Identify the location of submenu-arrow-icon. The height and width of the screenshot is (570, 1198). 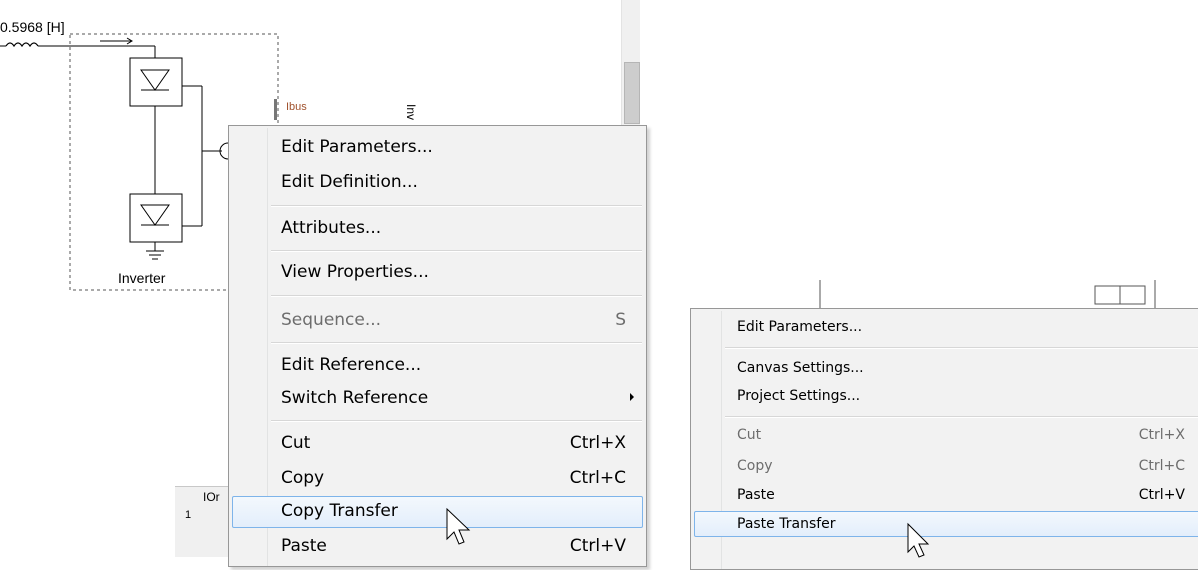
(632, 397).